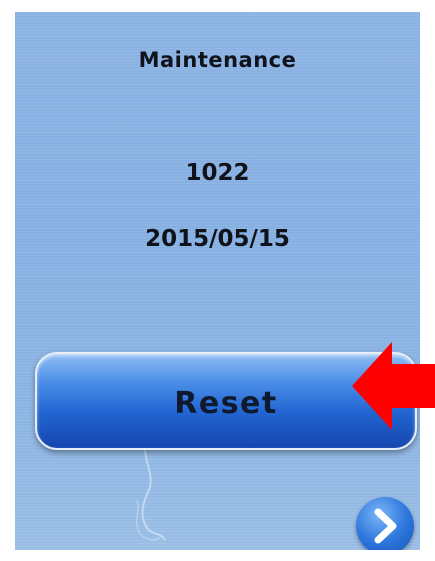 This screenshot has width=435, height=561. Describe the element at coordinates (393, 386) in the screenshot. I see `arrow-left-icon` at that location.